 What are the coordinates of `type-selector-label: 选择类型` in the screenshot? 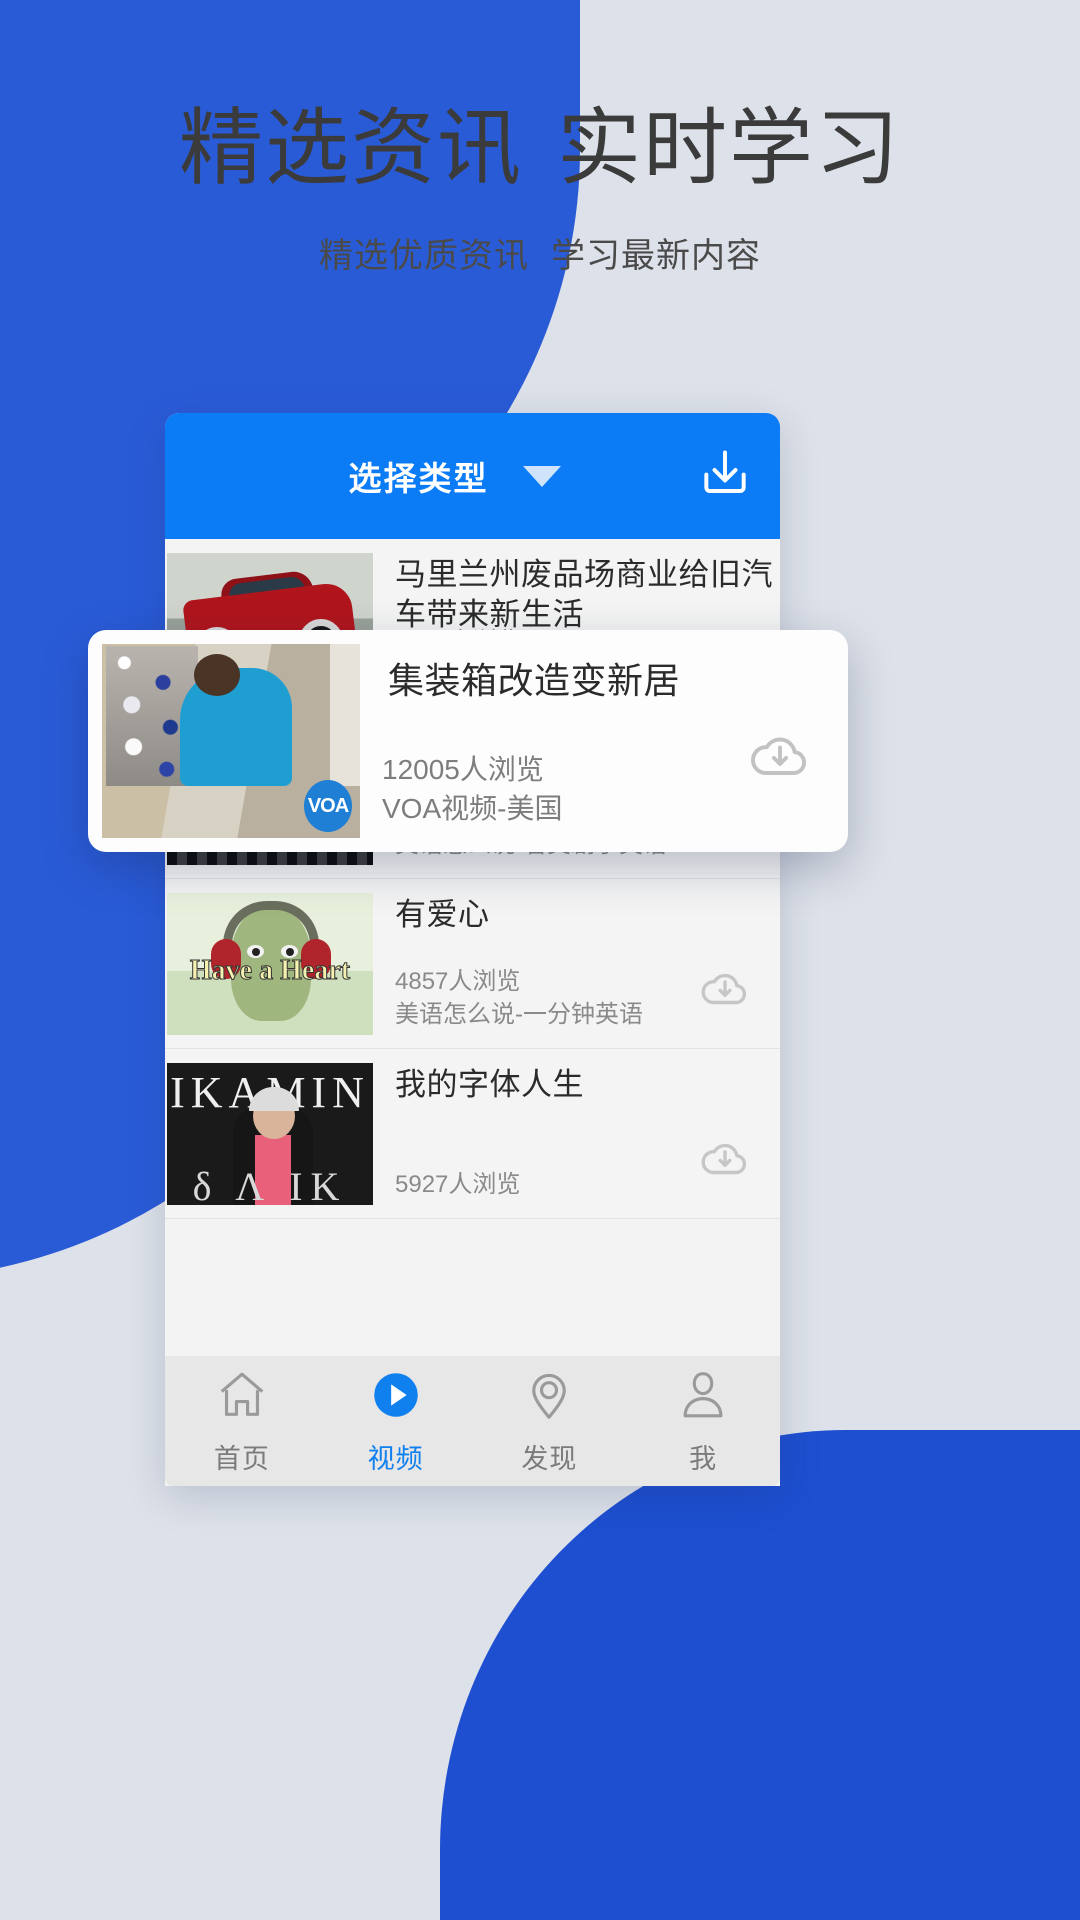 It's located at (418, 478).